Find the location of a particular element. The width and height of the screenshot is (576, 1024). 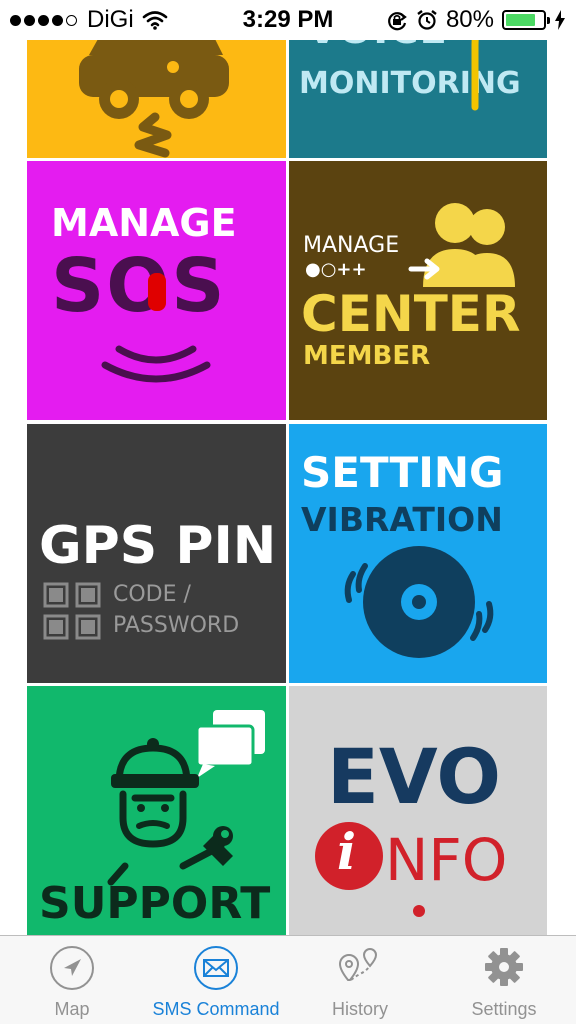

tile-evo-info: EVO i NFO is located at coordinates (418, 815).